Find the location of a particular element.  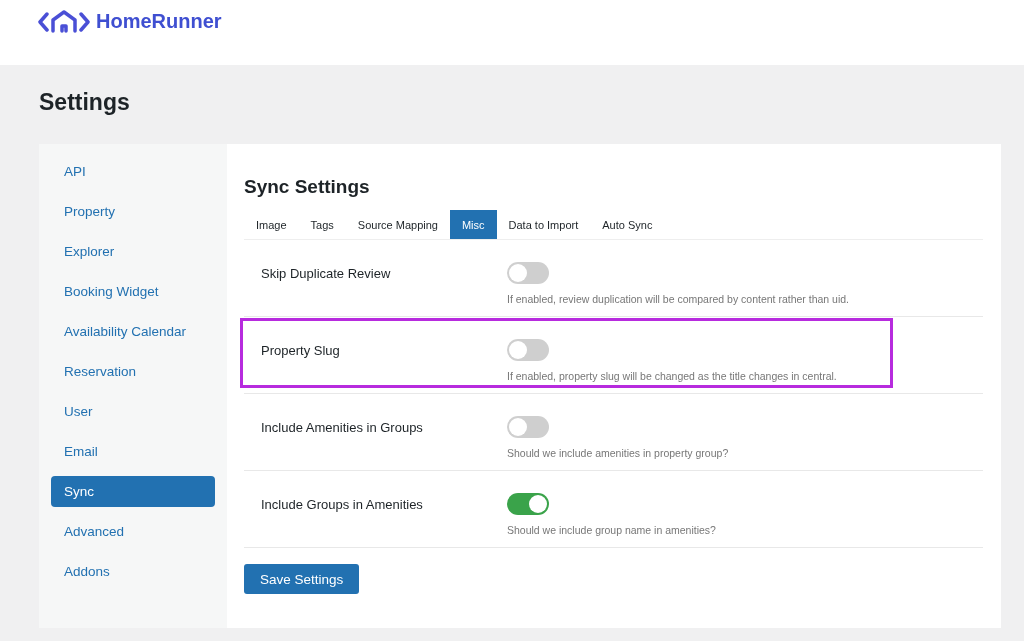

setting-description: If enabled, review duplication will be compared by content rather than uid. is located at coordinates (678, 299).